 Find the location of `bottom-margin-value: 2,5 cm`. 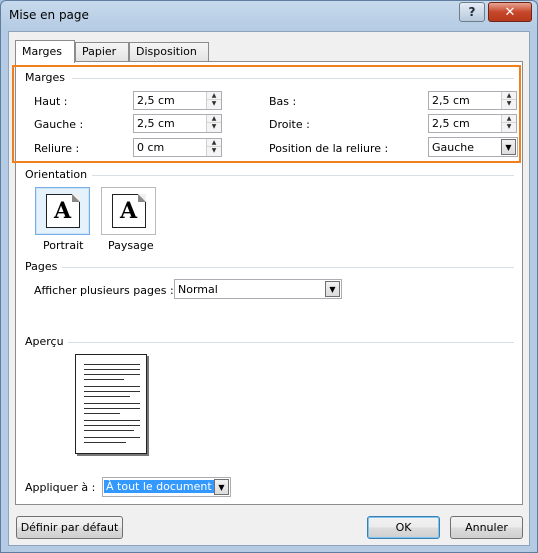

bottom-margin-value: 2,5 cm is located at coordinates (451, 100).